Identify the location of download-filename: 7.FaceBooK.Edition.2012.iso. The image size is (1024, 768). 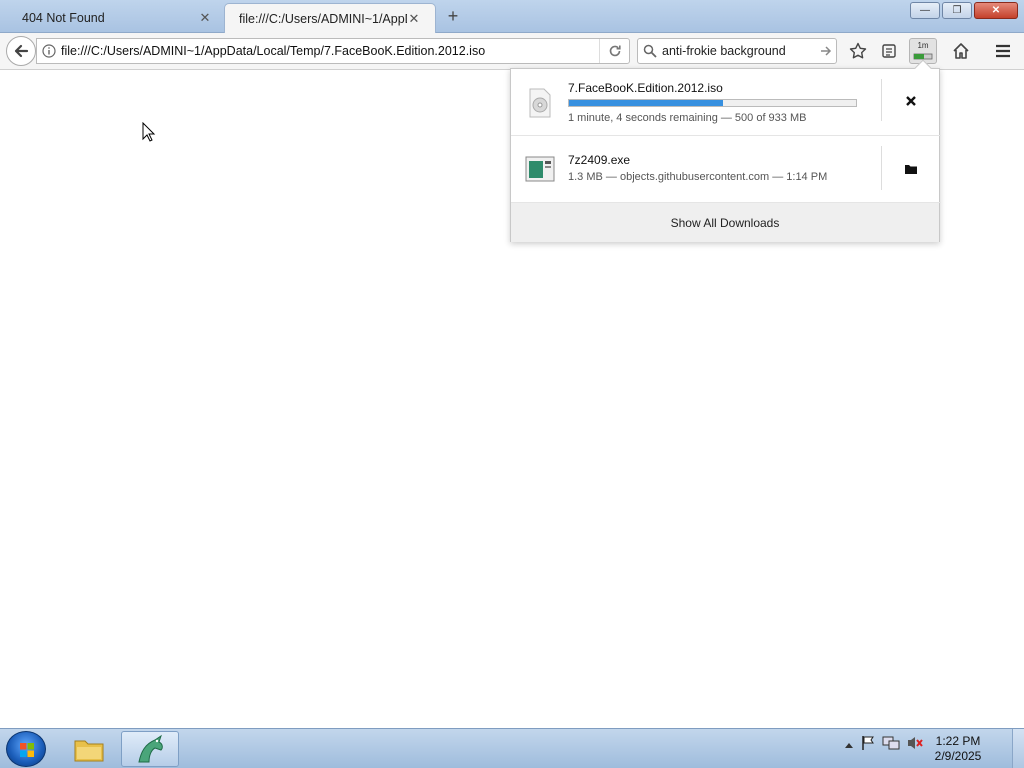
(645, 88).